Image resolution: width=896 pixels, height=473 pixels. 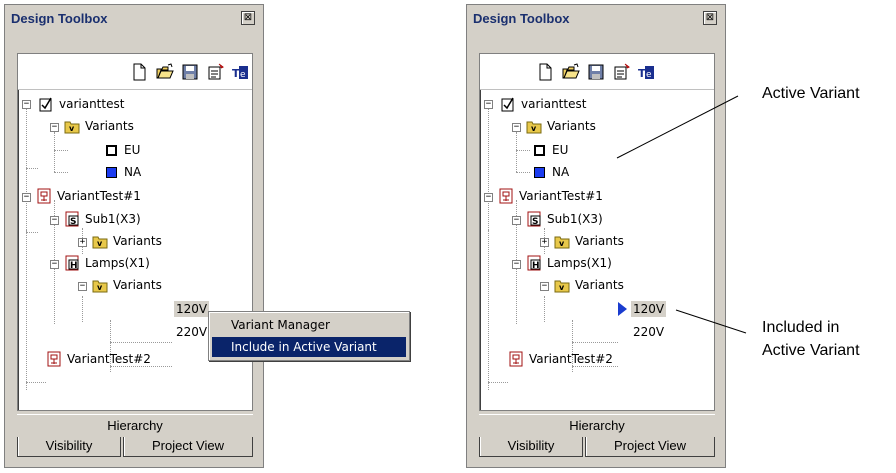 I want to click on annotation-included-line2: Active Variant, so click(x=811, y=350).